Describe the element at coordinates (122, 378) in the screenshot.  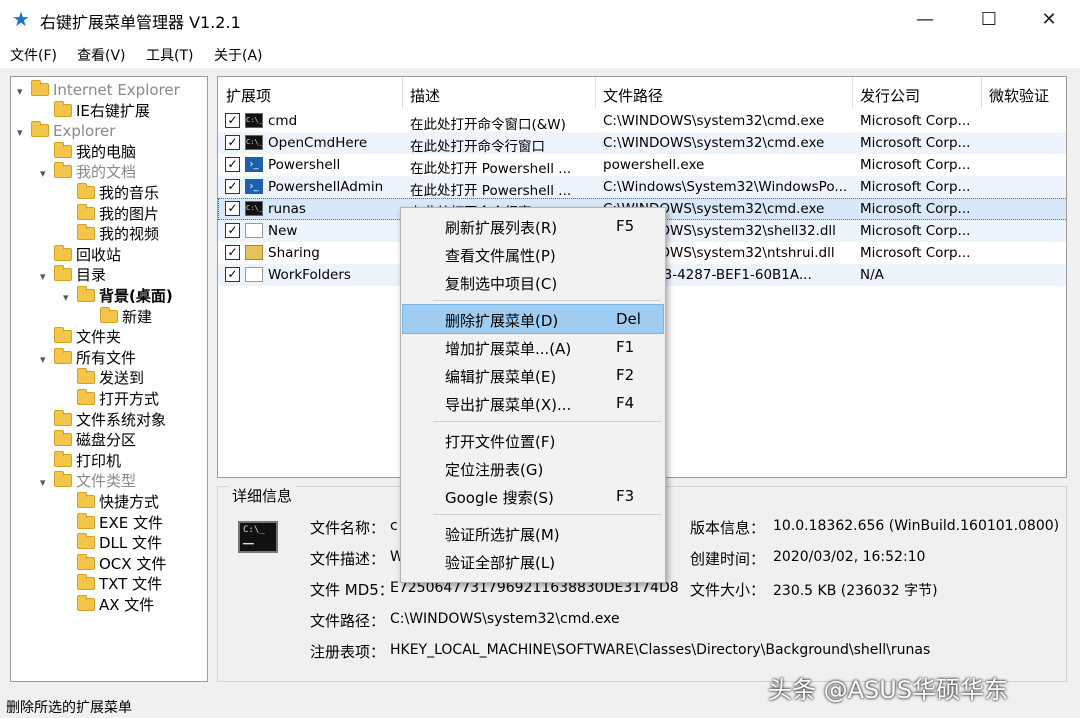
I see `tree-node-label: 发送到` at that location.